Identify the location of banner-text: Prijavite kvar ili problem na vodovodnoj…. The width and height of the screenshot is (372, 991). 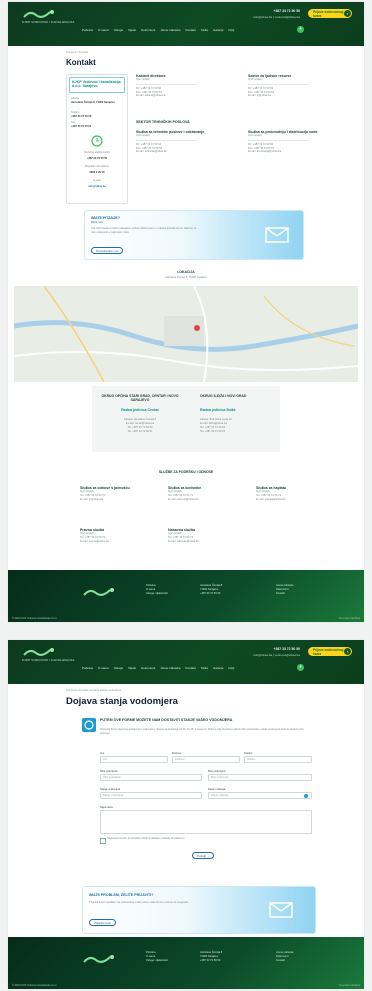
(139, 902).